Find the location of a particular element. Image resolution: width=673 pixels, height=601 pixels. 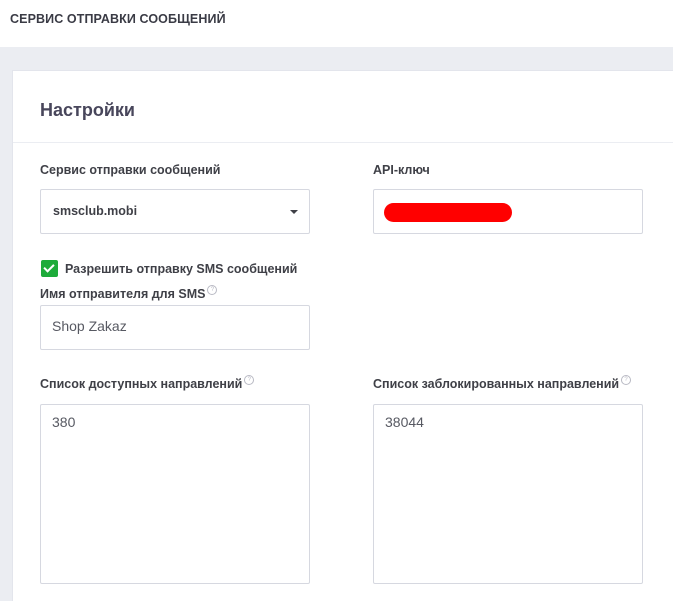

settings-title: Настройки is located at coordinates (87, 110).